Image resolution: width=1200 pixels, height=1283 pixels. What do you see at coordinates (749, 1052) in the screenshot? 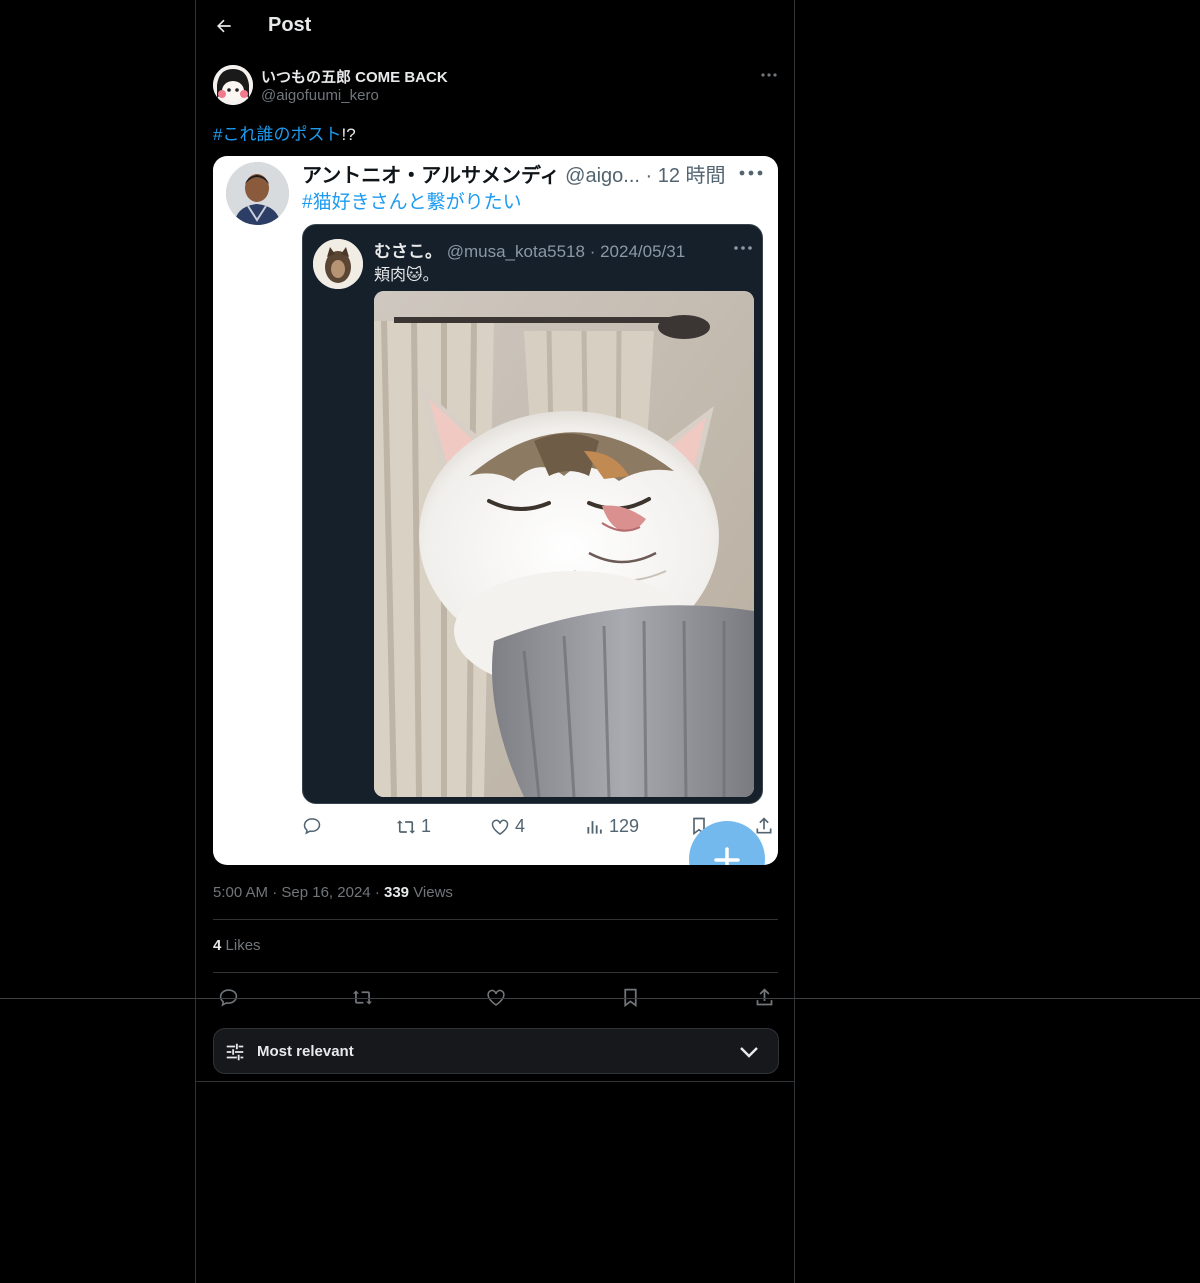
I see `chevron-down-icon` at bounding box center [749, 1052].